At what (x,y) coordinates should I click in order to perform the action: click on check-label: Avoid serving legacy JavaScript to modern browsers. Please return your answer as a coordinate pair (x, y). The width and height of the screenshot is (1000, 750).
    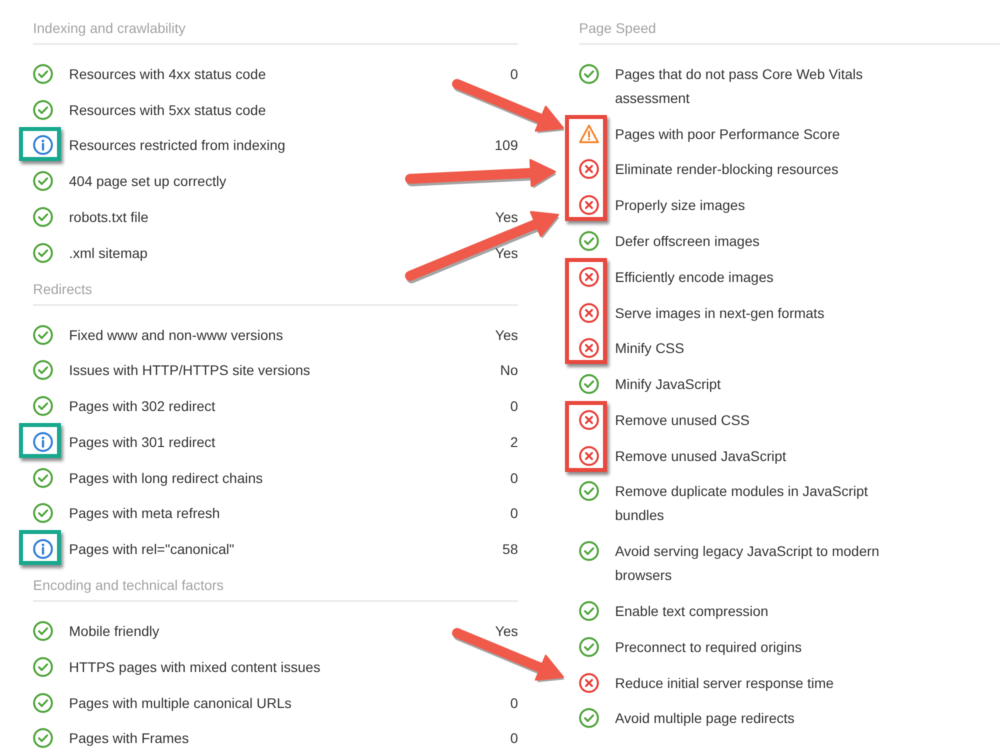
    Looking at the image, I should click on (747, 564).